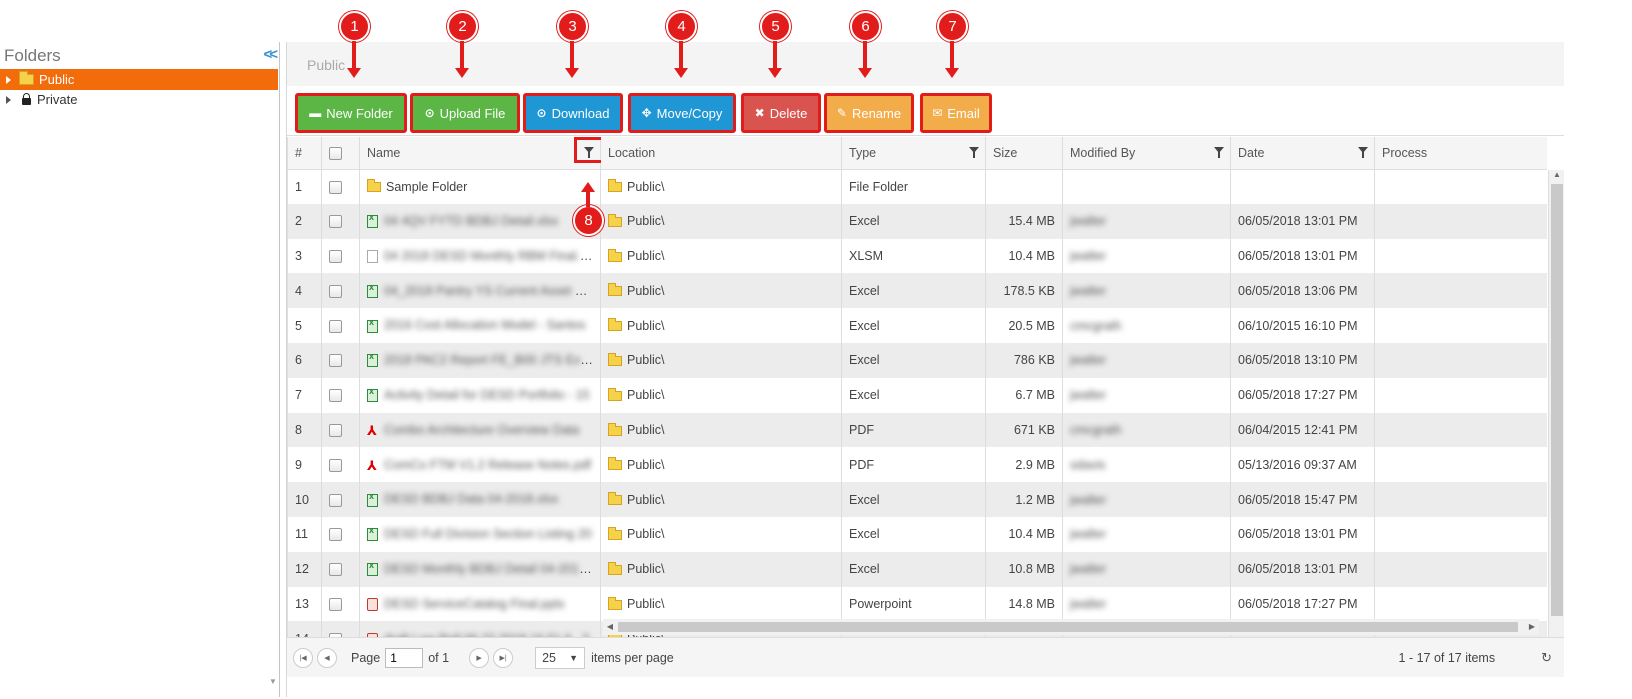  I want to click on row-name: Sample Folder, so click(480, 186).